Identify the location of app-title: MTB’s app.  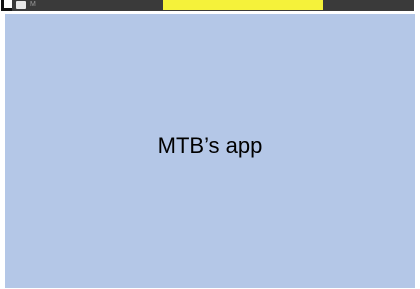
(210, 145).